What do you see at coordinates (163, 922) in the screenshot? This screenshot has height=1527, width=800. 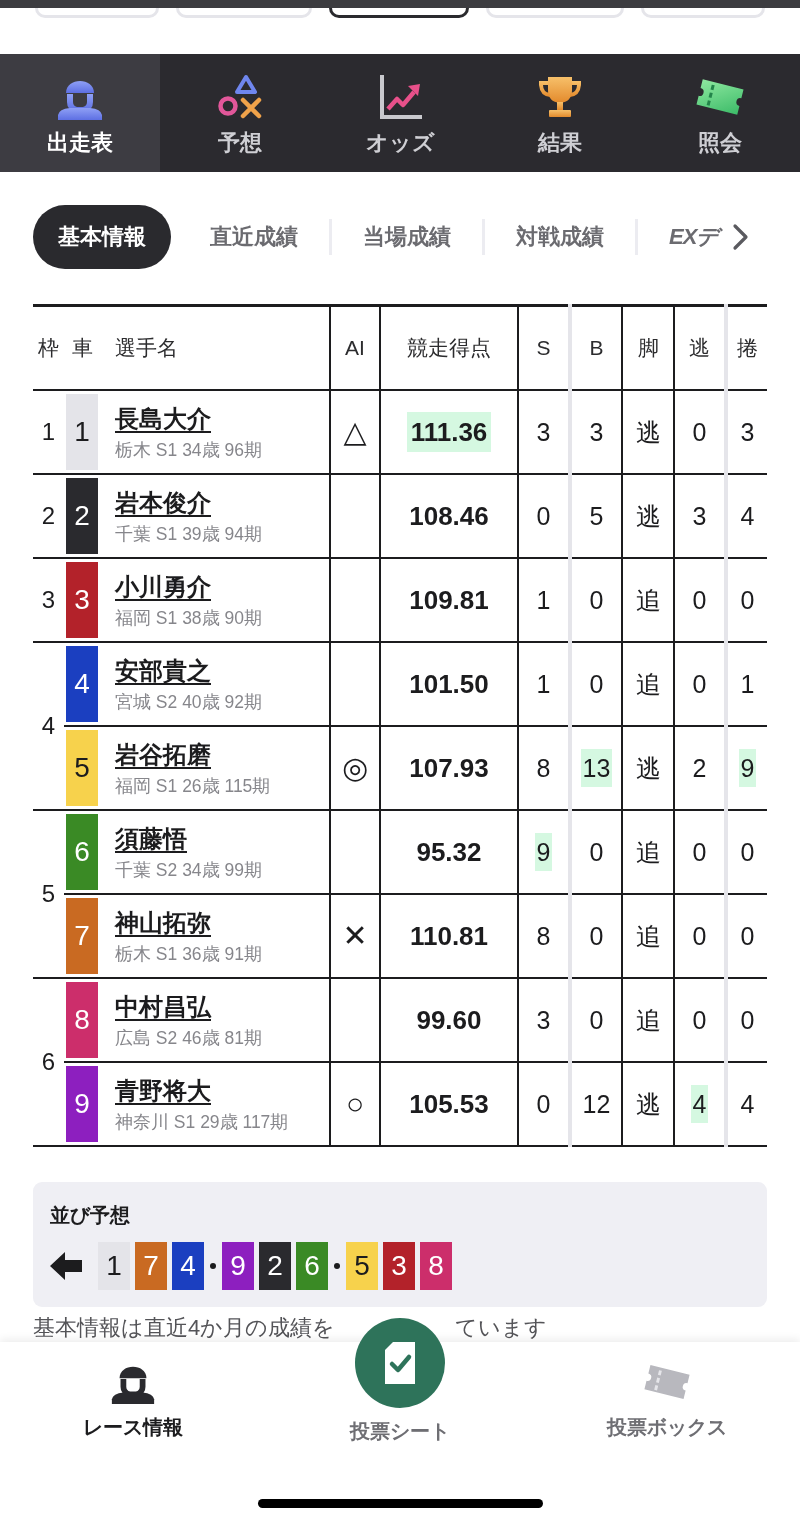 I see `rider-name-link: 神山拓弥` at bounding box center [163, 922].